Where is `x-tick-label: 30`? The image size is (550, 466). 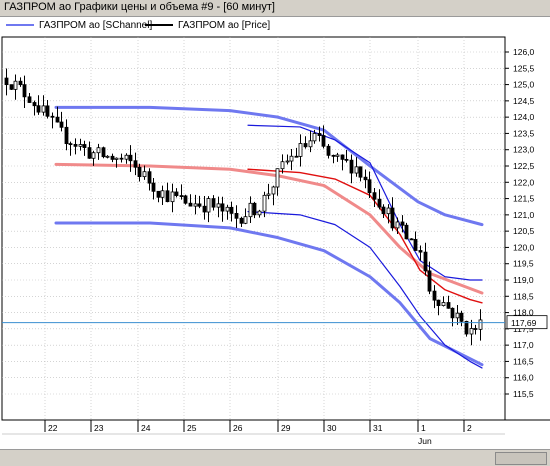
x-tick-label: 30 is located at coordinates (332, 428).